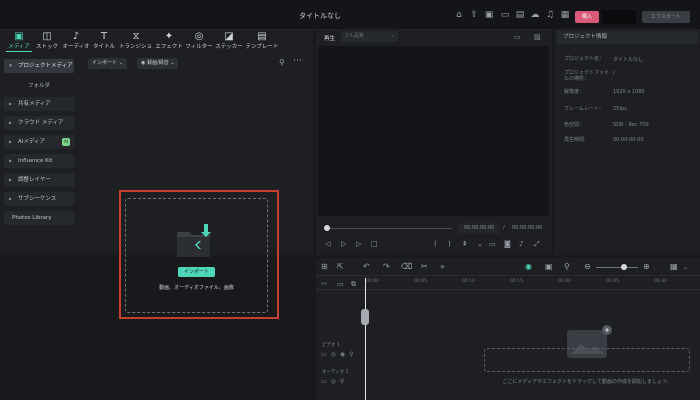 The image size is (700, 400). Describe the element at coordinates (516, 281) in the screenshot. I see `ruler-tick: 00:15` at that location.